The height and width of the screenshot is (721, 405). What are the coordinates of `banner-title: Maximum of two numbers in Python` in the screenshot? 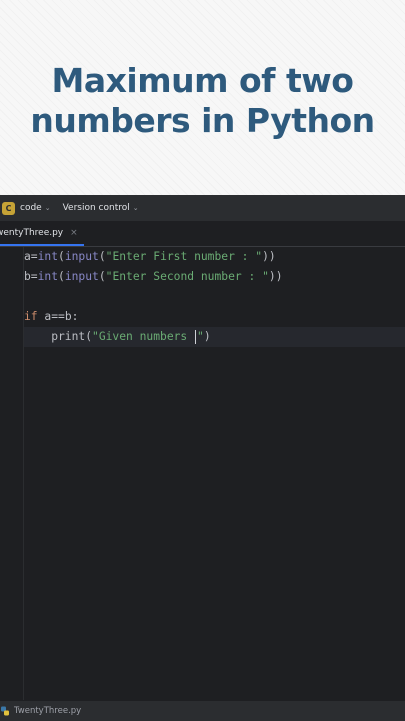 It's located at (203, 101).